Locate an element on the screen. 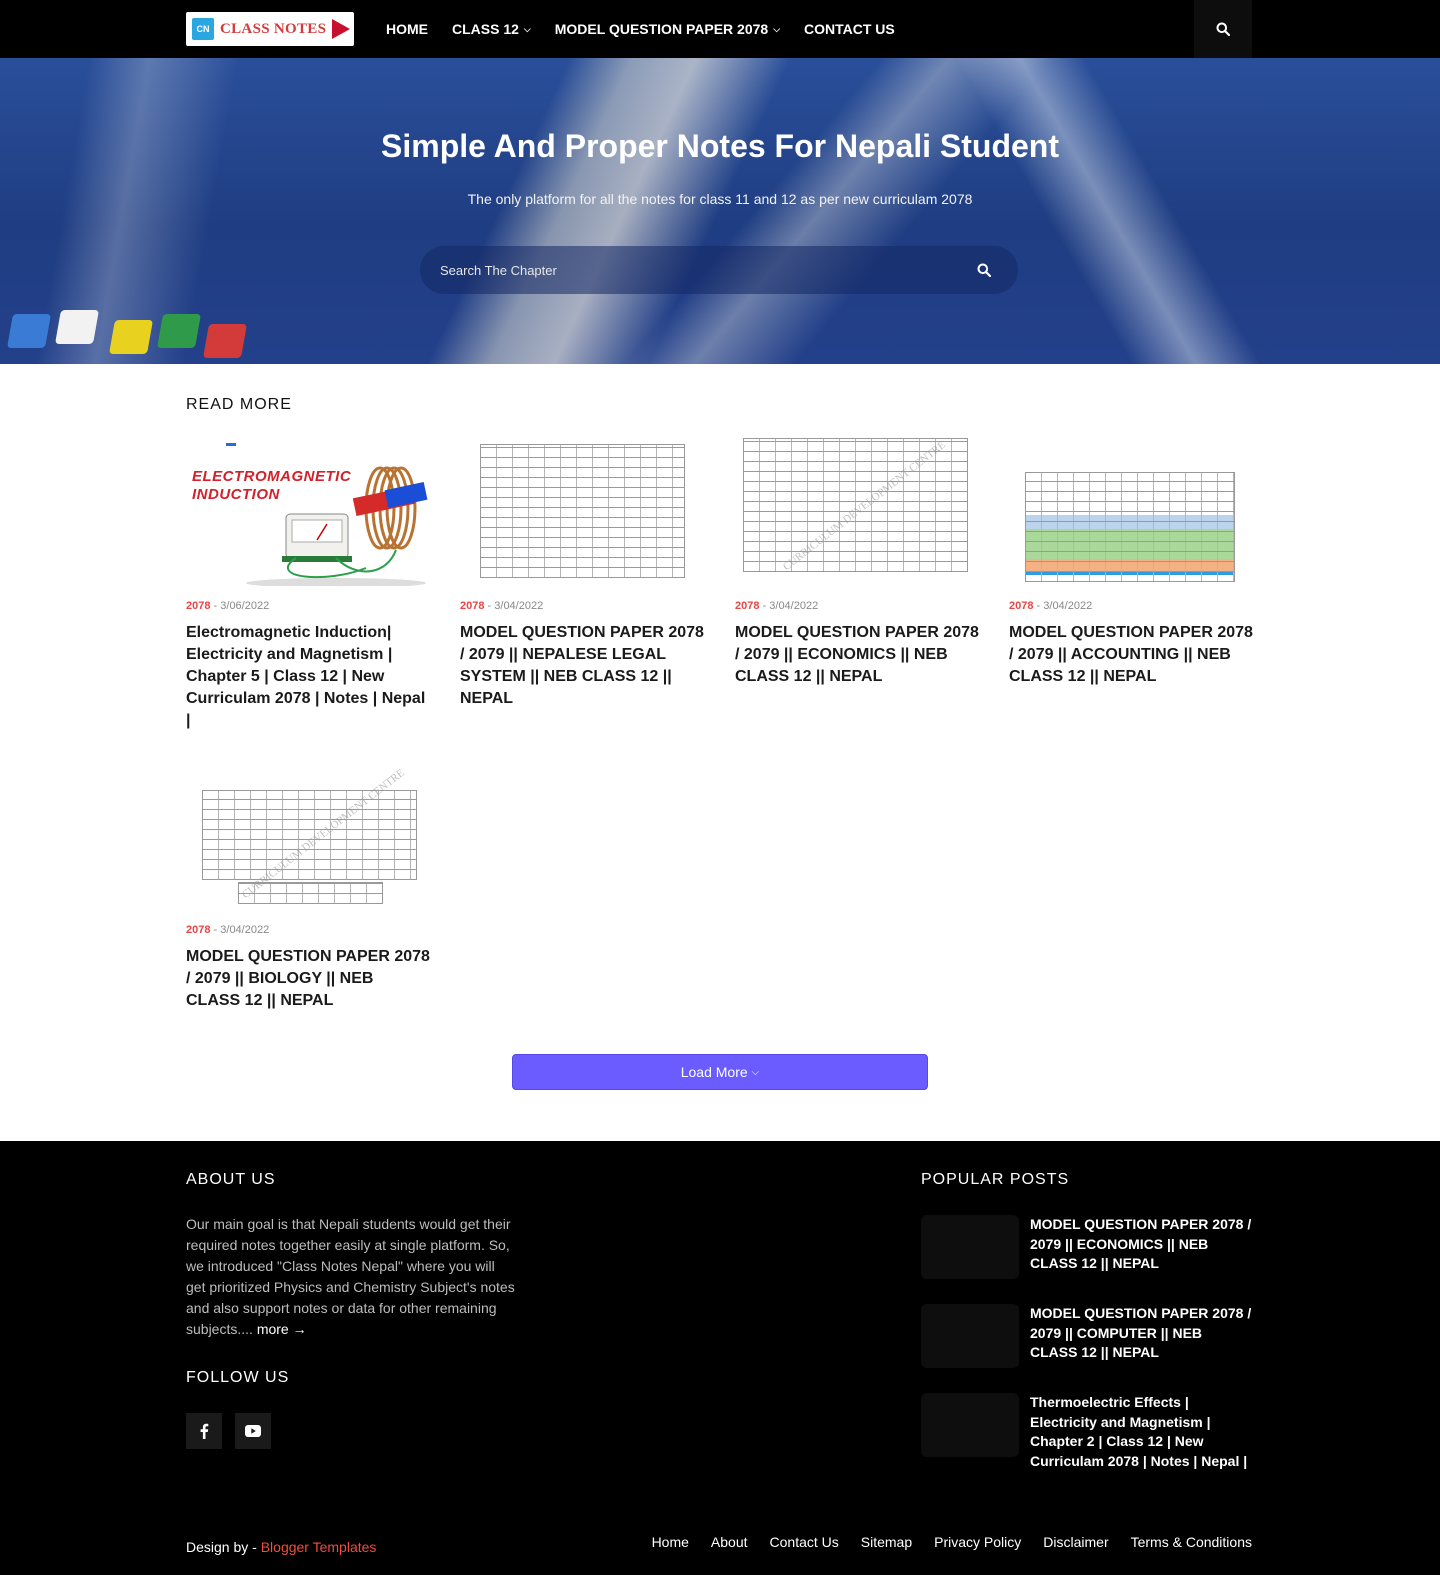 This screenshot has width=1440, height=1575. nav-model-question-paper: MODEL QUESTION PAPER 2078 ⌵ is located at coordinates (667, 29).